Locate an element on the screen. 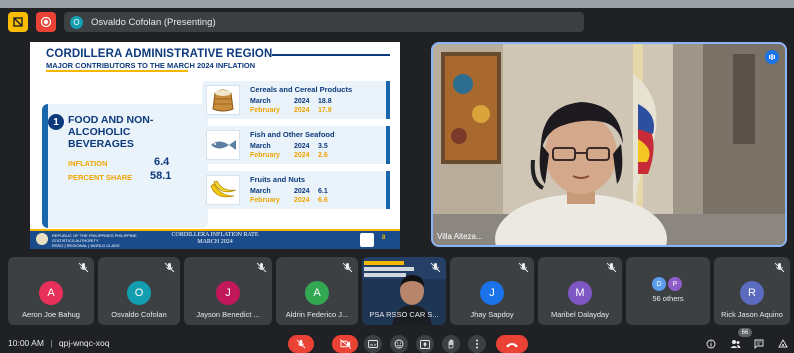 The image size is (794, 353). info-icon is located at coordinates (711, 344).